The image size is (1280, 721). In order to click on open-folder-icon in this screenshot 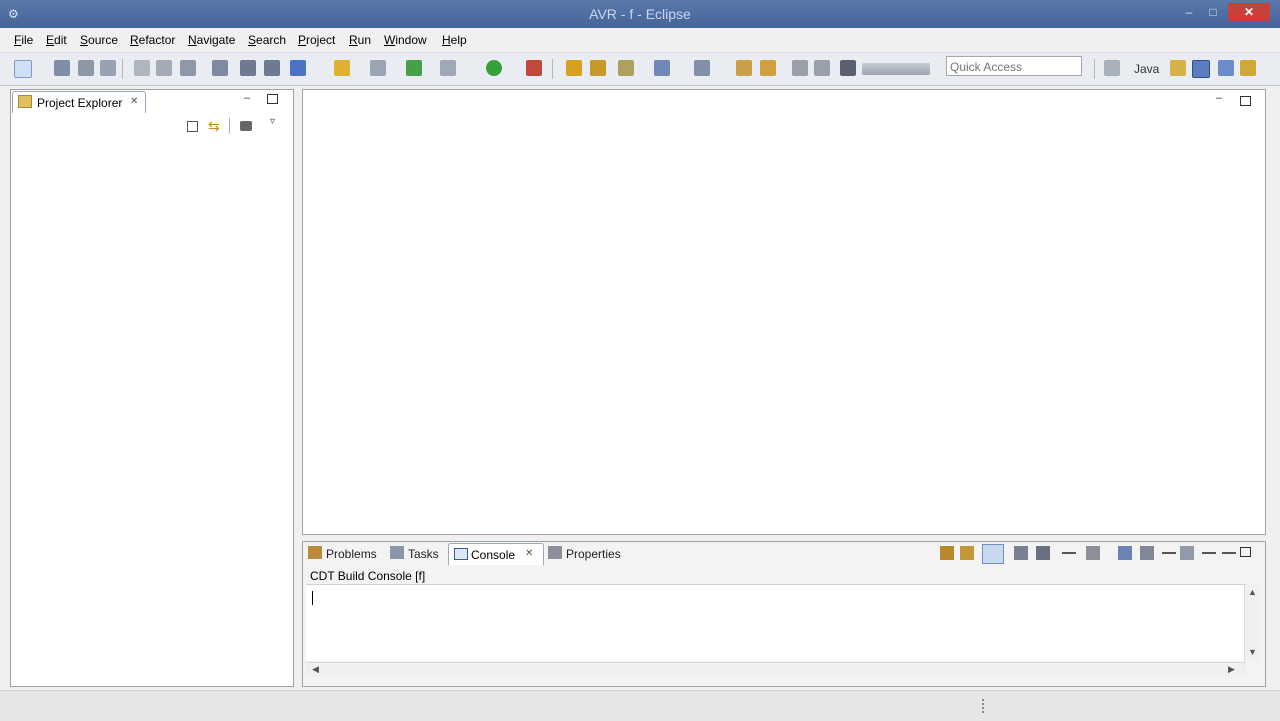, I will do `click(574, 68)`.